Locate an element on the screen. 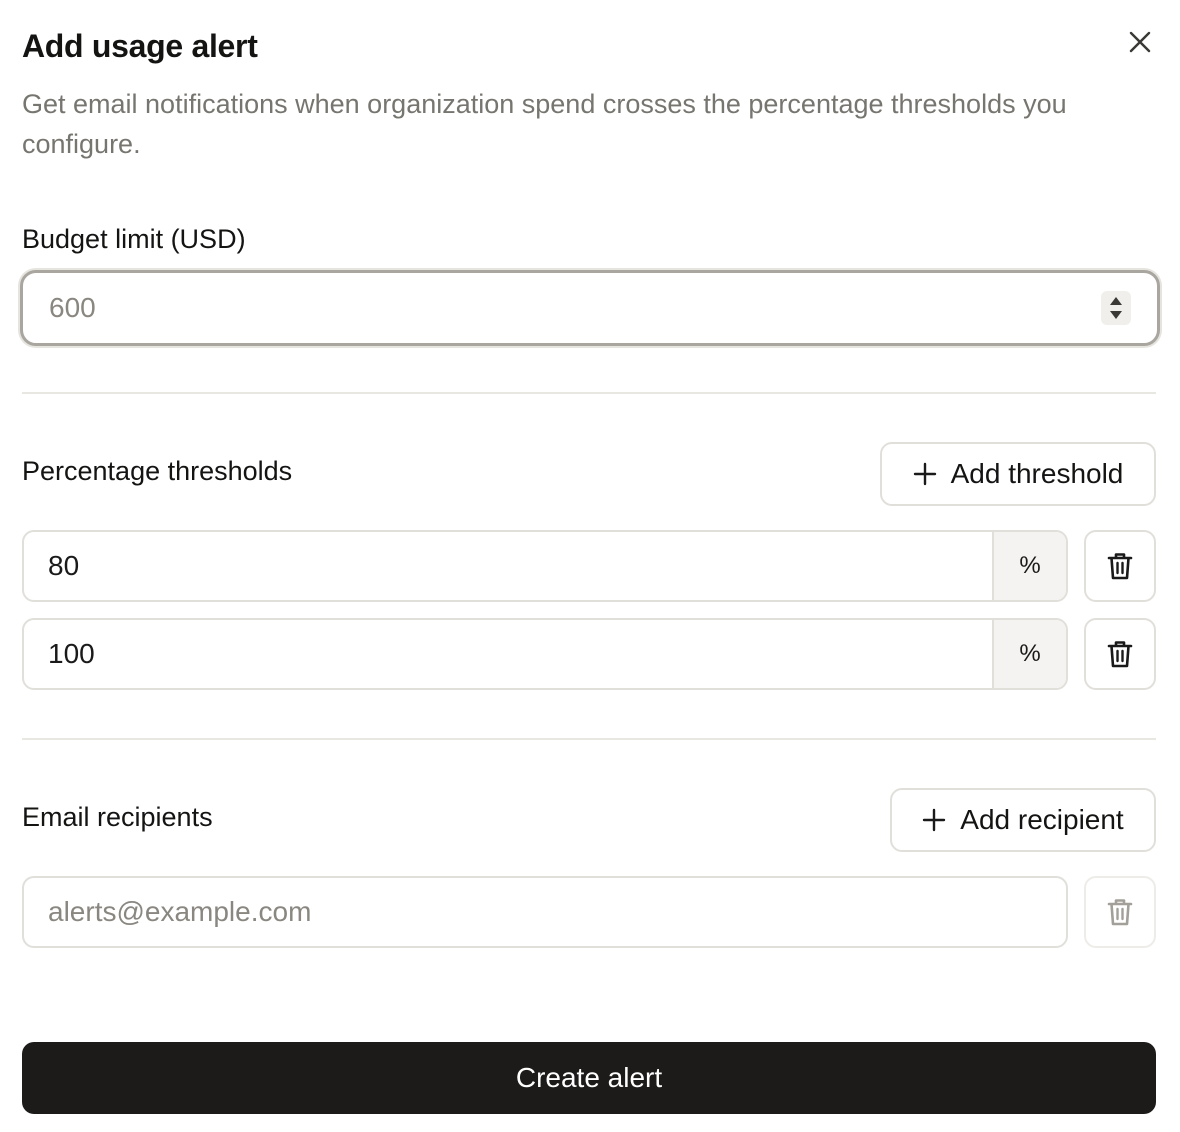 The image size is (1180, 1132). email-recipient-input is located at coordinates (545, 912).